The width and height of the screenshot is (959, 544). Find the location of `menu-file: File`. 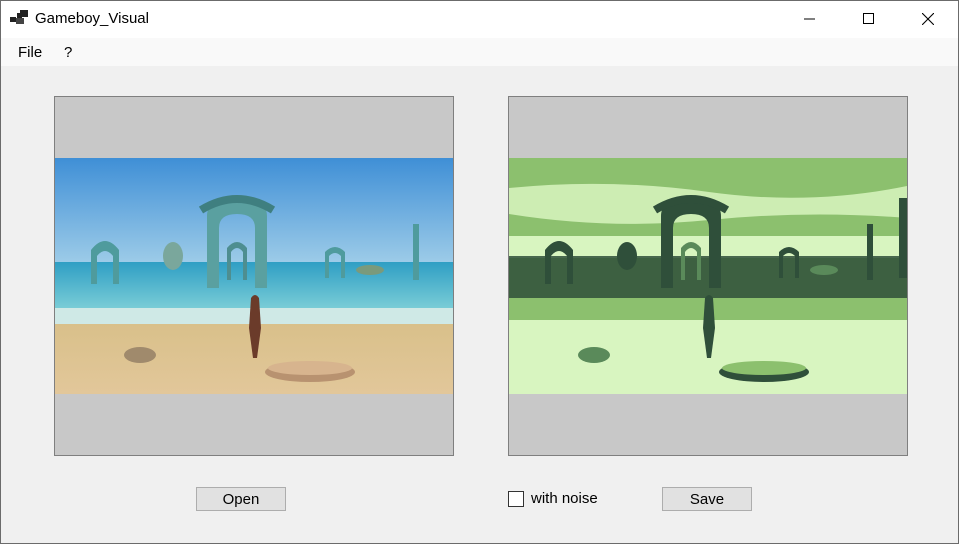

menu-file: File is located at coordinates (30, 52).